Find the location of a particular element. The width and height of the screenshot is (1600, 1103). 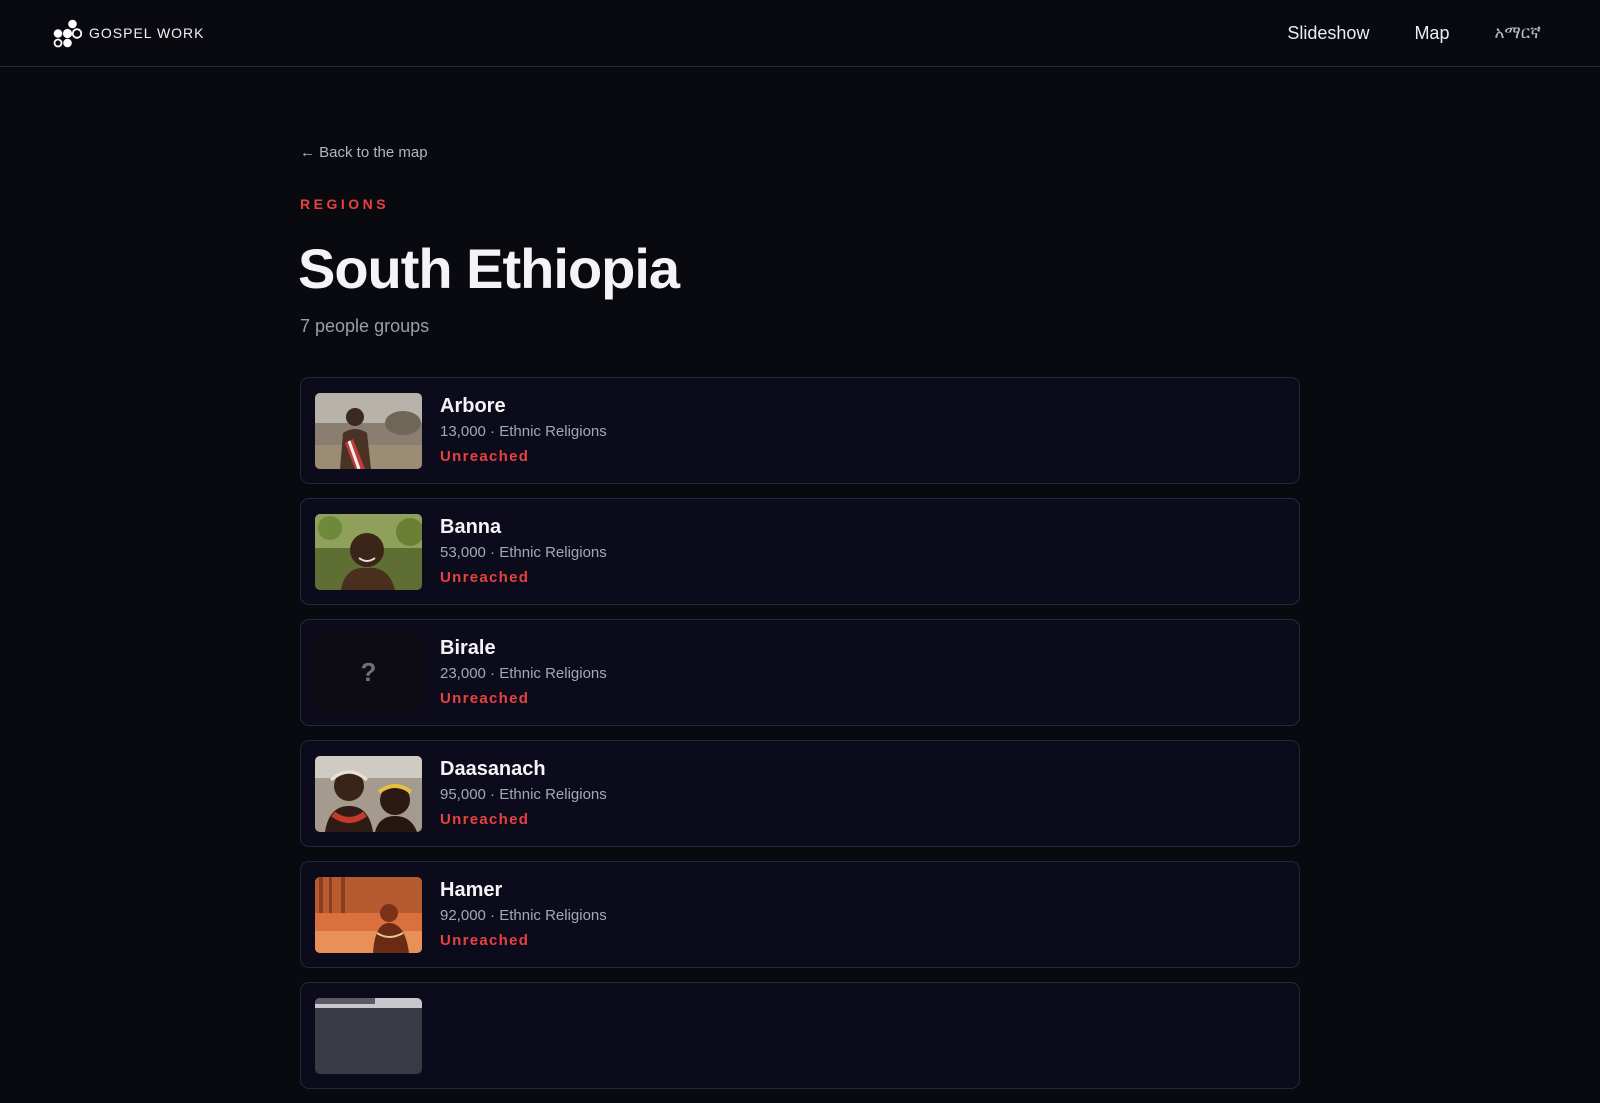

group-meta: 53,000 · Ethnic Religions is located at coordinates (523, 552).